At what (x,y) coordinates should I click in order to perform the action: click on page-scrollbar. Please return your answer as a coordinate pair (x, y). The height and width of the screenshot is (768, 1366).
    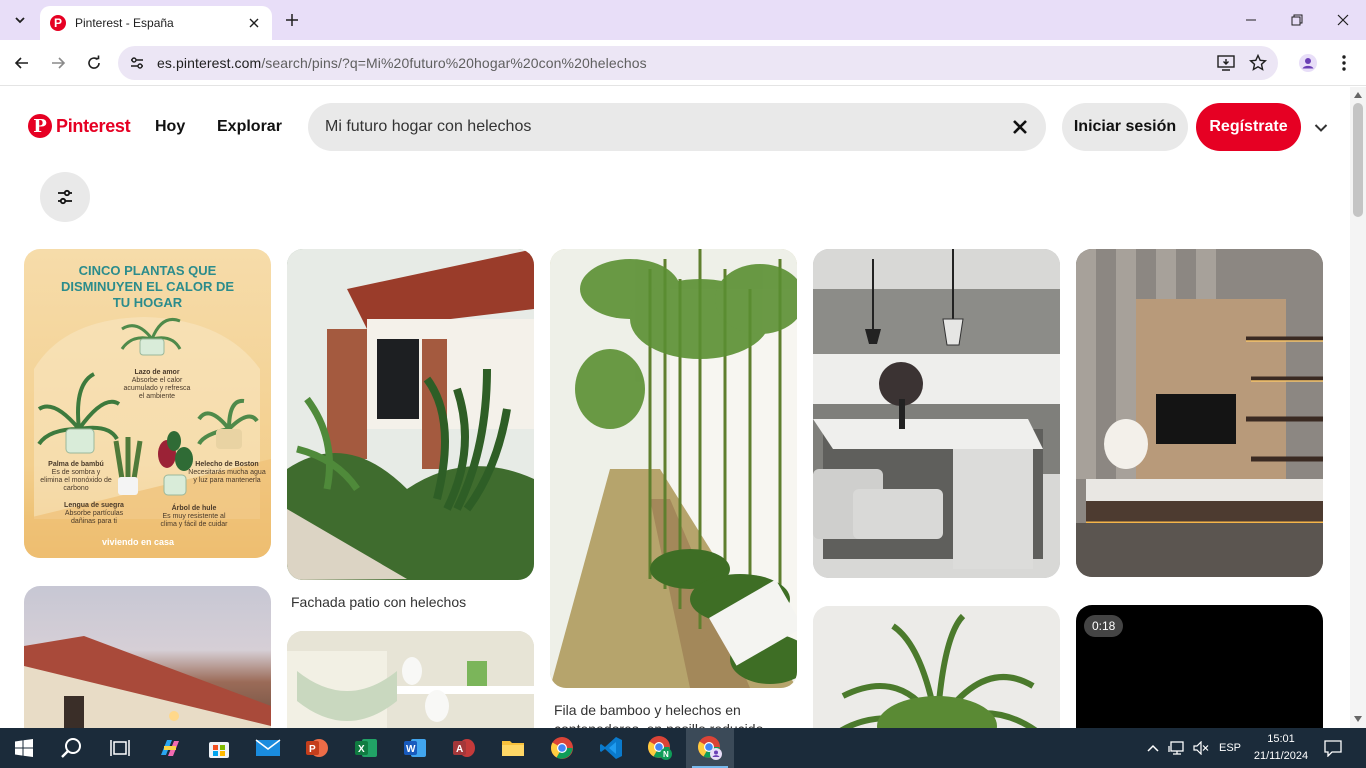
    Looking at the image, I should click on (1358, 407).